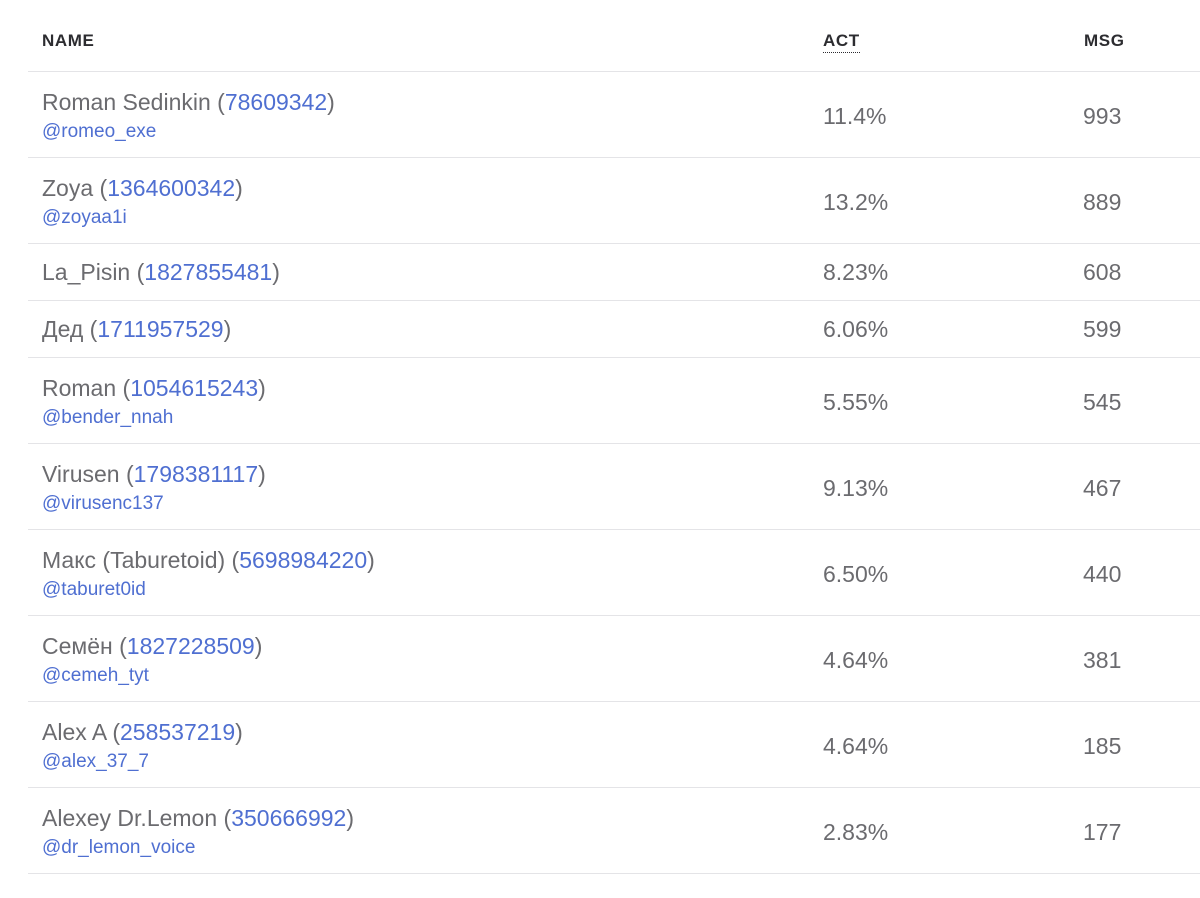 Image resolution: width=1200 pixels, height=898 pixels. I want to click on user-id-link: 5698984220, so click(303, 560).